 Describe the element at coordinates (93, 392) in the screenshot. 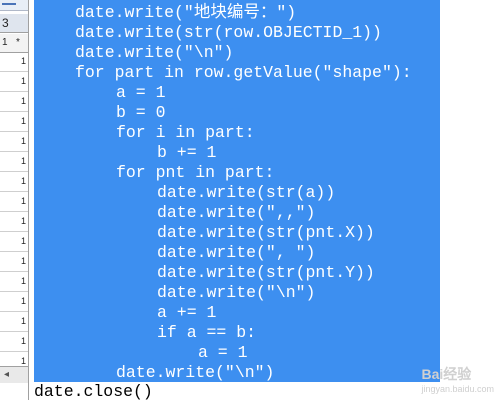

I see `code-line: date.close()` at that location.